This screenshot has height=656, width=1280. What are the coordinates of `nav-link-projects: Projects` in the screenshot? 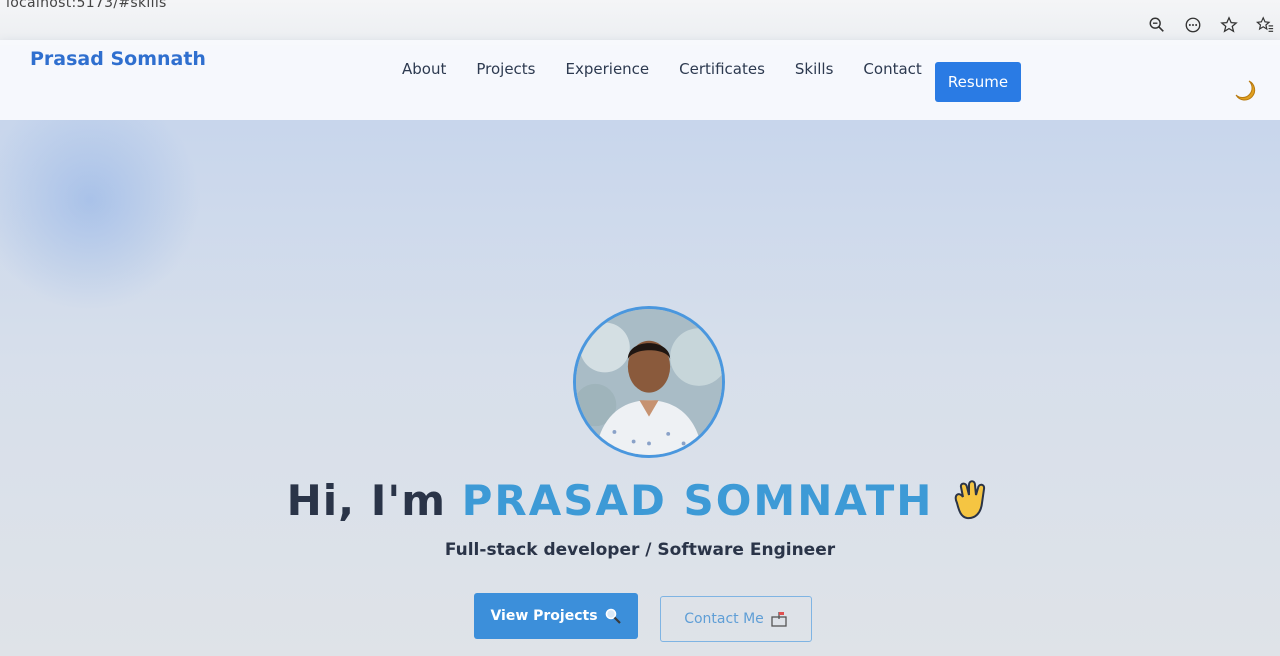 It's located at (505, 69).